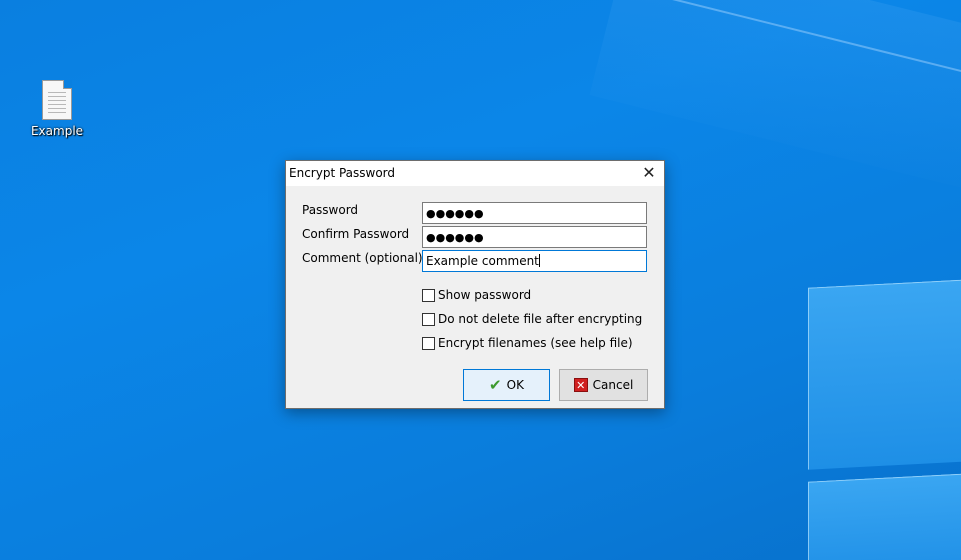  I want to click on cancel-button: ✕ Cancel, so click(603, 385).